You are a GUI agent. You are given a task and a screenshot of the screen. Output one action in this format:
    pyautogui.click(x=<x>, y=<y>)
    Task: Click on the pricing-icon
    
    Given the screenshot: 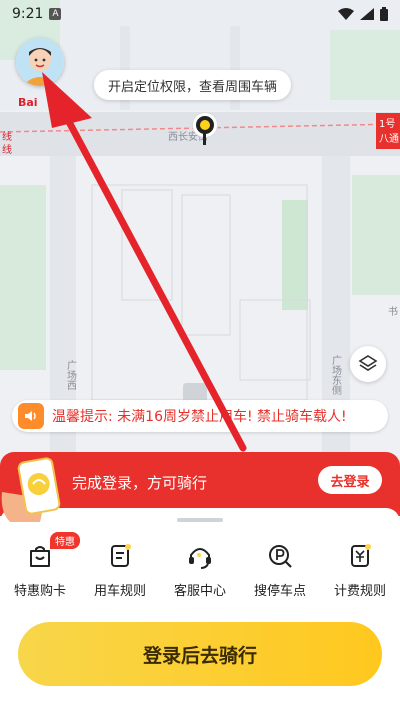 What is the action you would take?
    pyautogui.click(x=360, y=556)
    